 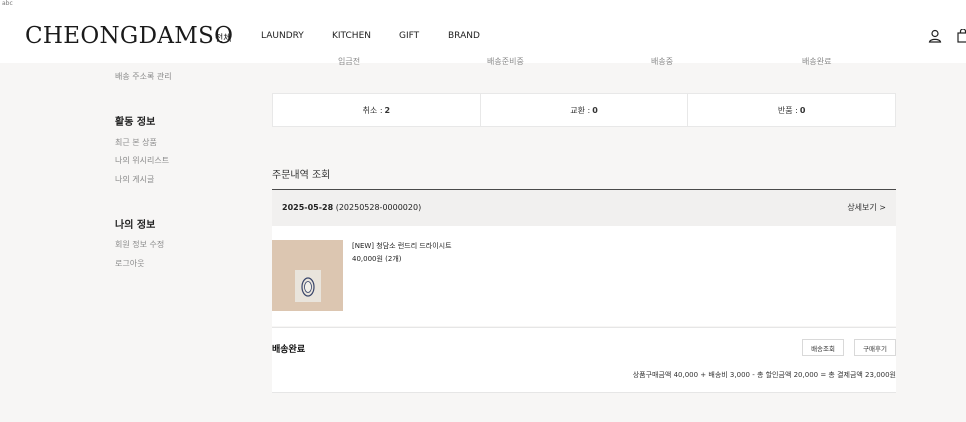 What do you see at coordinates (402, 246) in the screenshot?
I see `product-name: [NEW] 청담소 런드리 드라이시트` at bounding box center [402, 246].